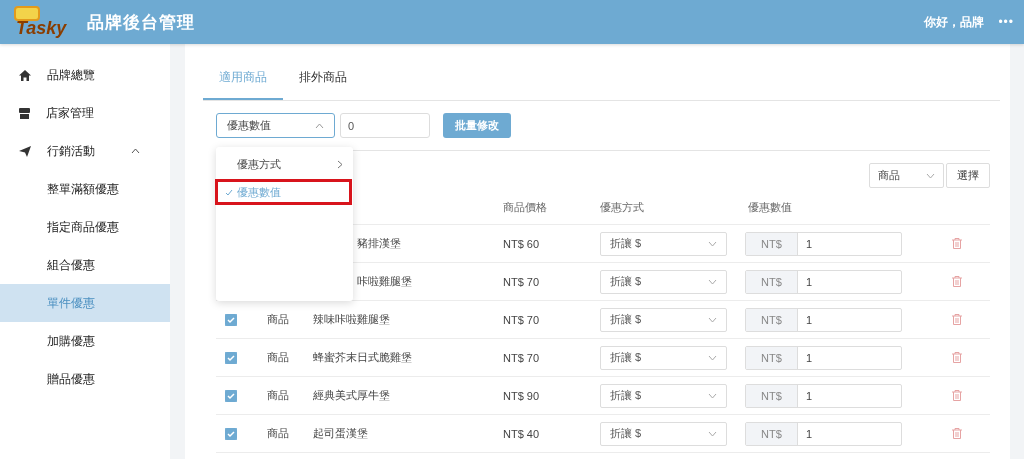  What do you see at coordinates (24, 113) in the screenshot?
I see `store-icon` at bounding box center [24, 113].